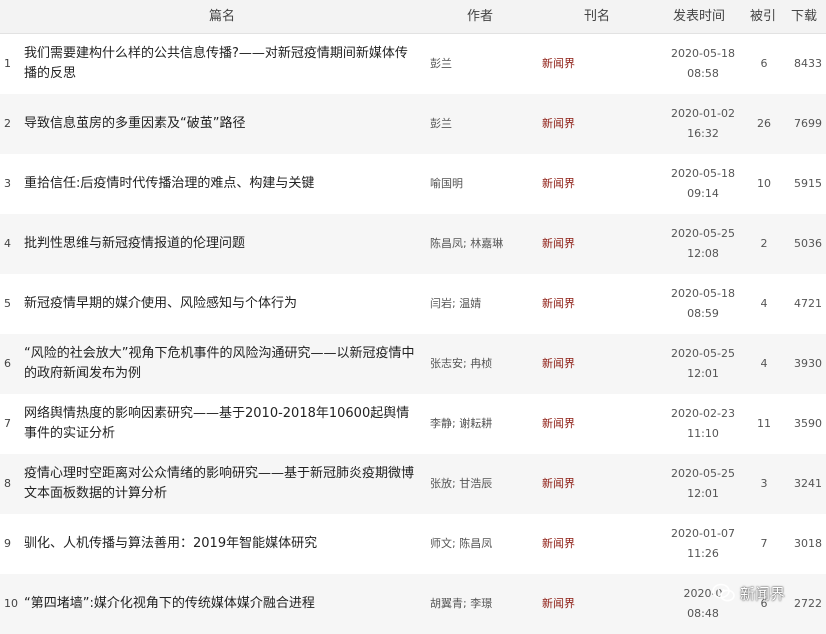 The height and width of the screenshot is (634, 826). What do you see at coordinates (703, 193) in the screenshot?
I see `publish-time: 09:14` at bounding box center [703, 193].